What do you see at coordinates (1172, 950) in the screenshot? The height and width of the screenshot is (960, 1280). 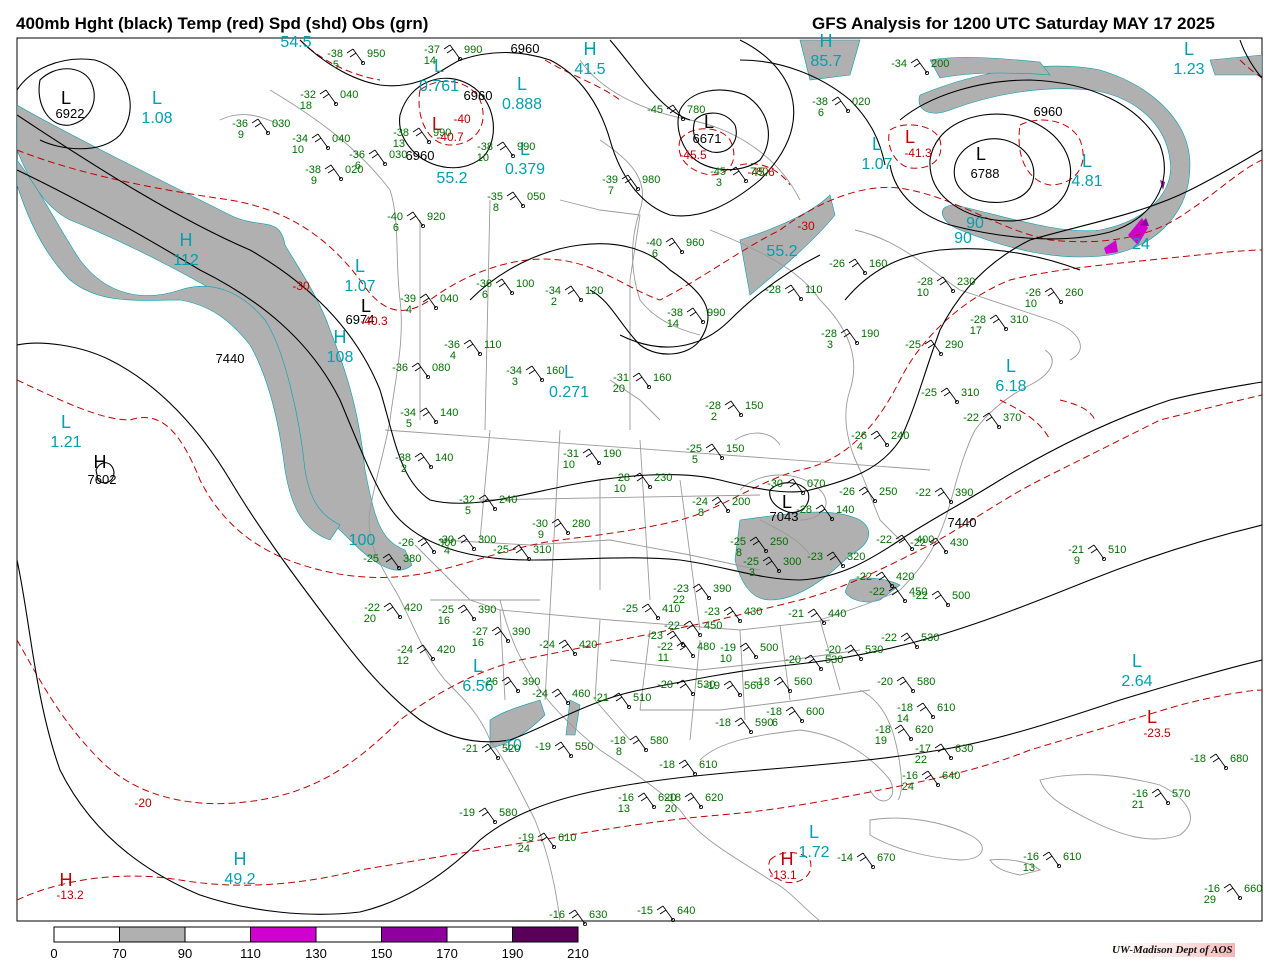 I see `credit-label: UW-Madison Dept of AOS` at bounding box center [1172, 950].